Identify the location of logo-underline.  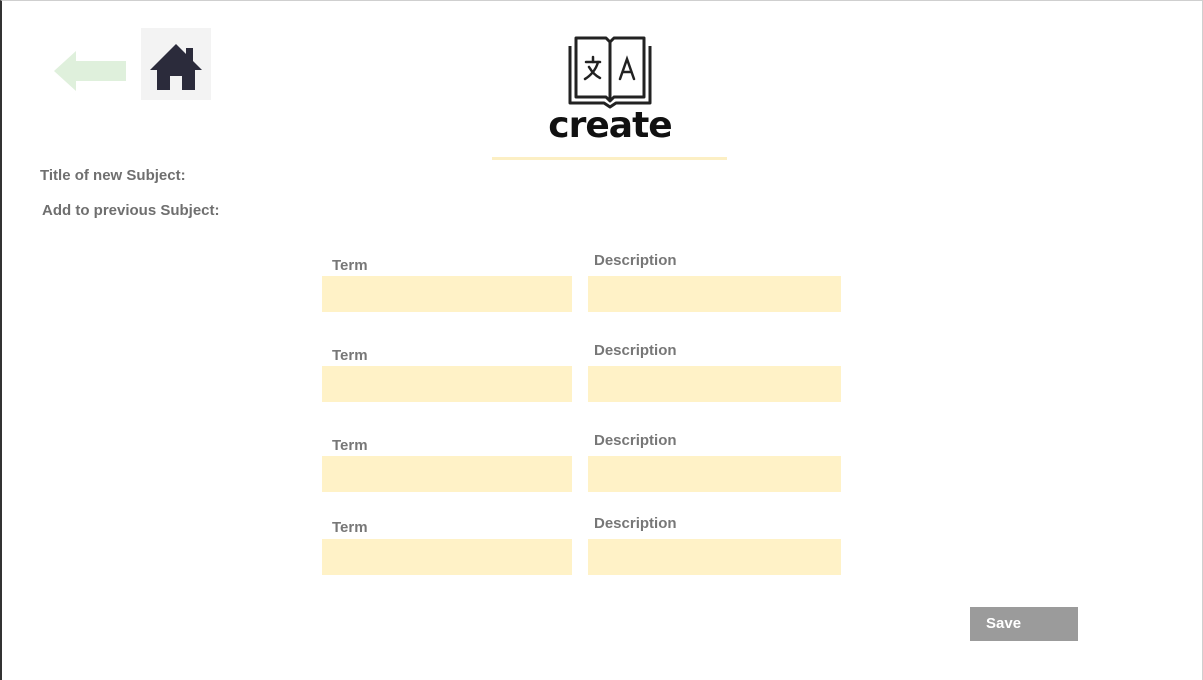
(609, 158).